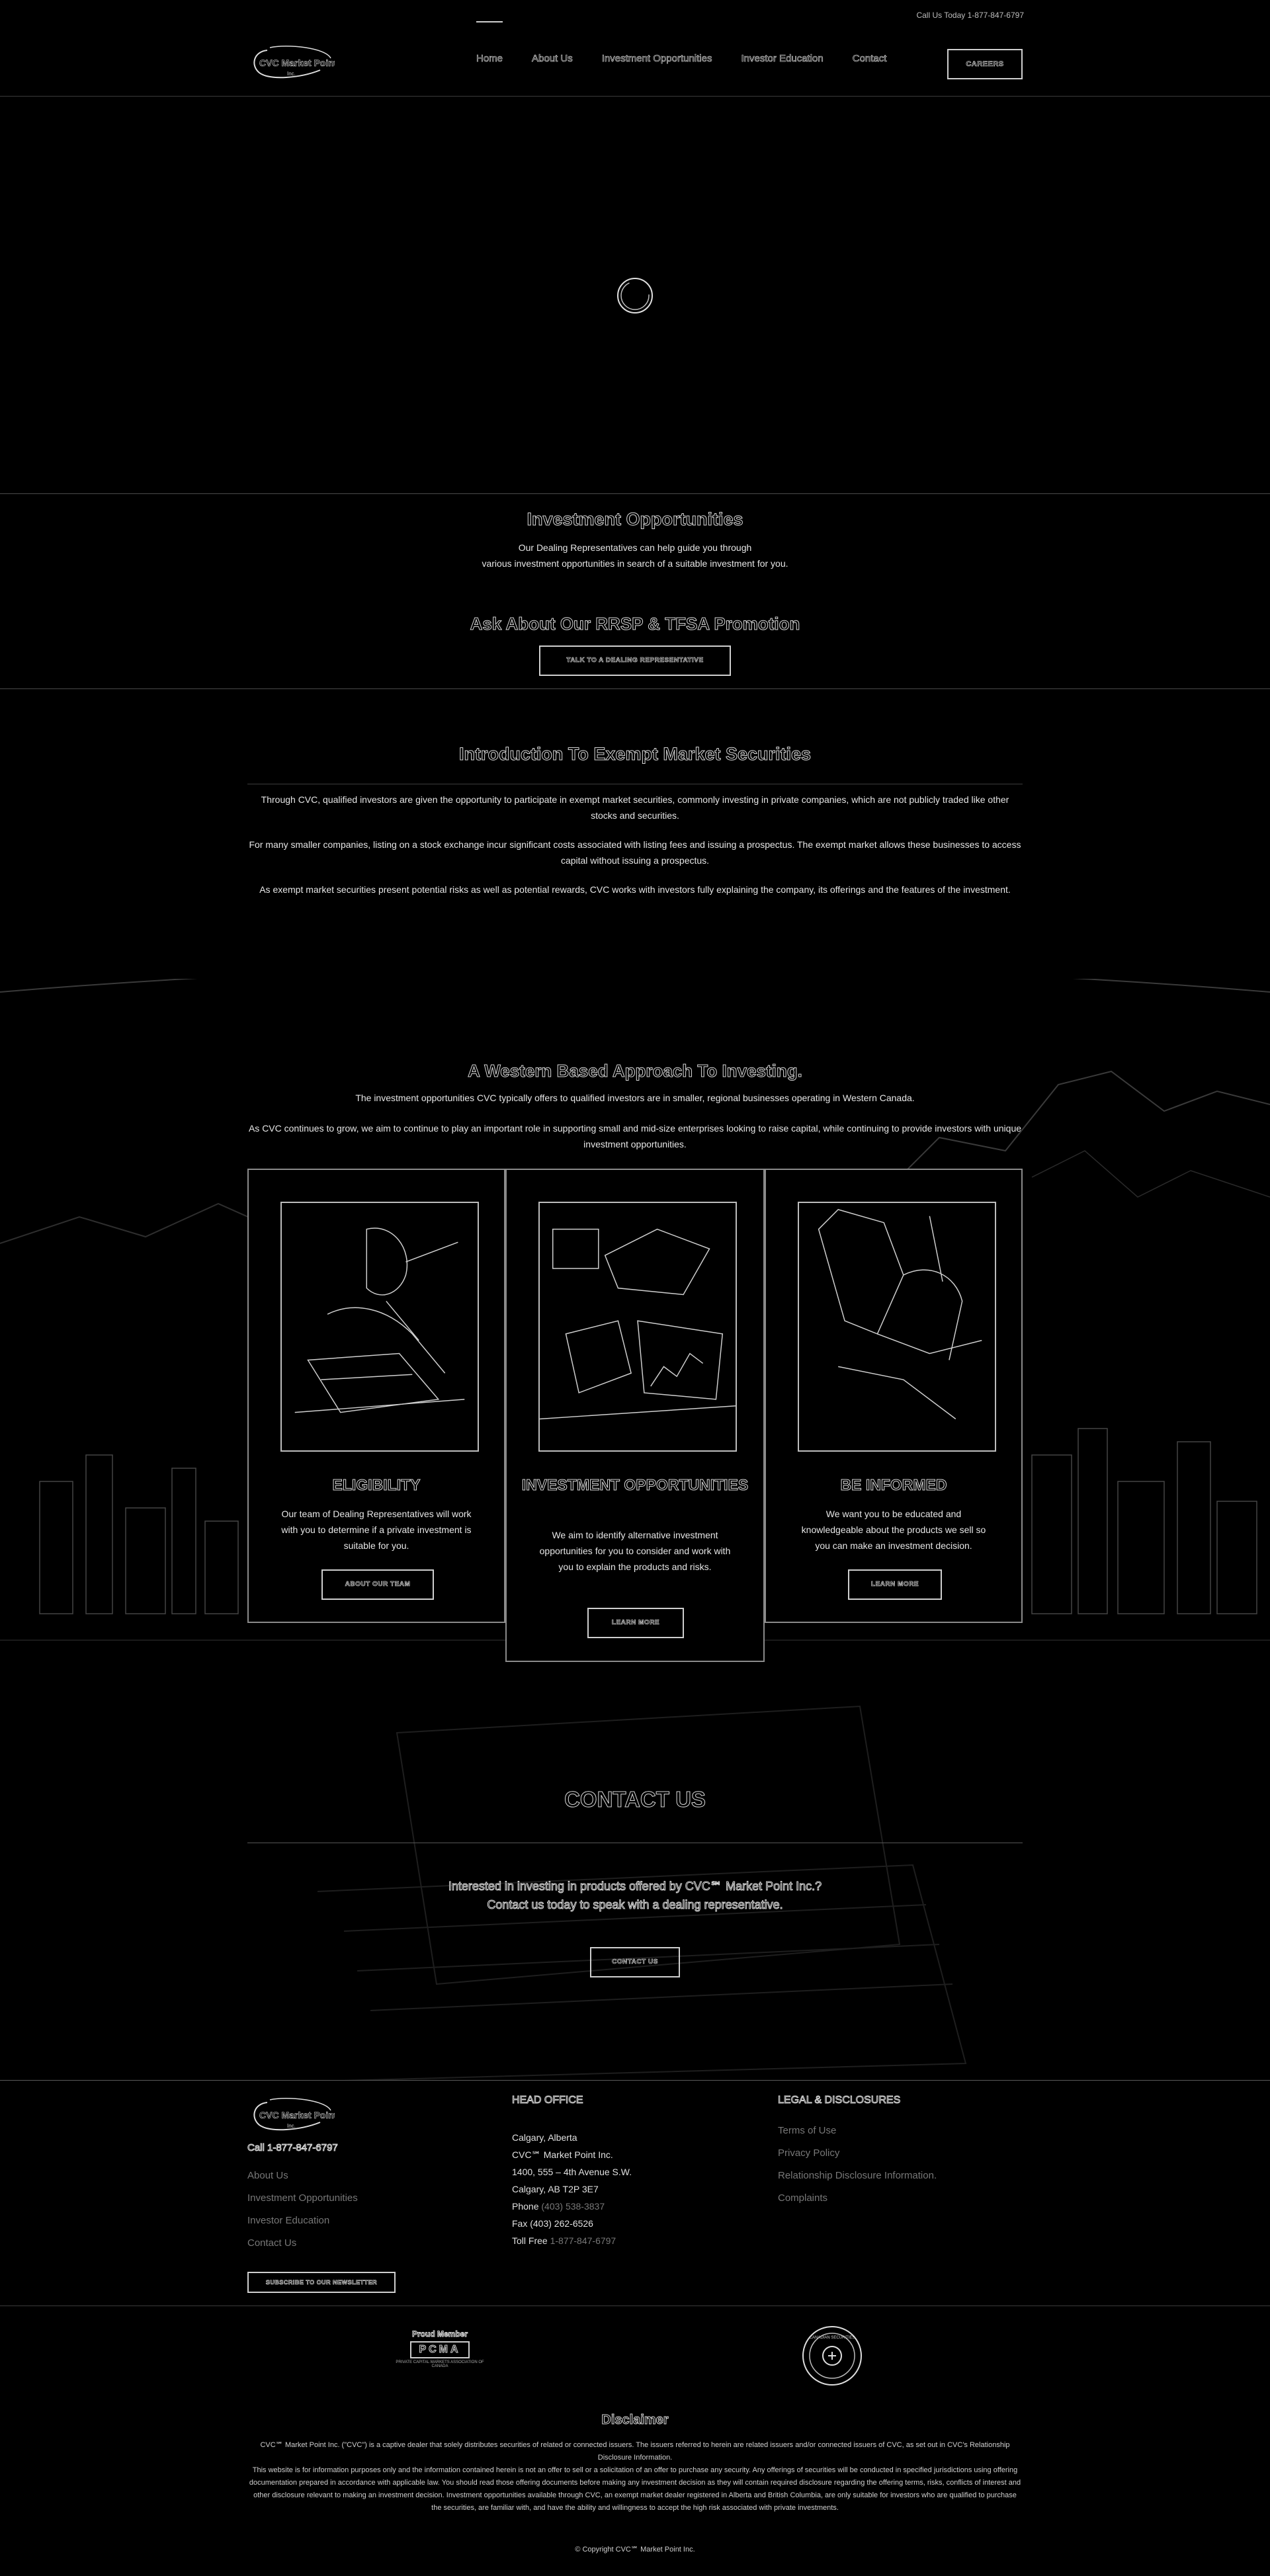 This screenshot has width=1270, height=2576. I want to click on nav-home: Home, so click(489, 43).